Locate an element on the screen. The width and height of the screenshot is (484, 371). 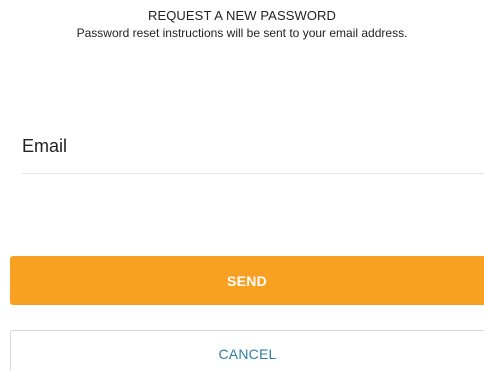
email-input is located at coordinates (253, 146).